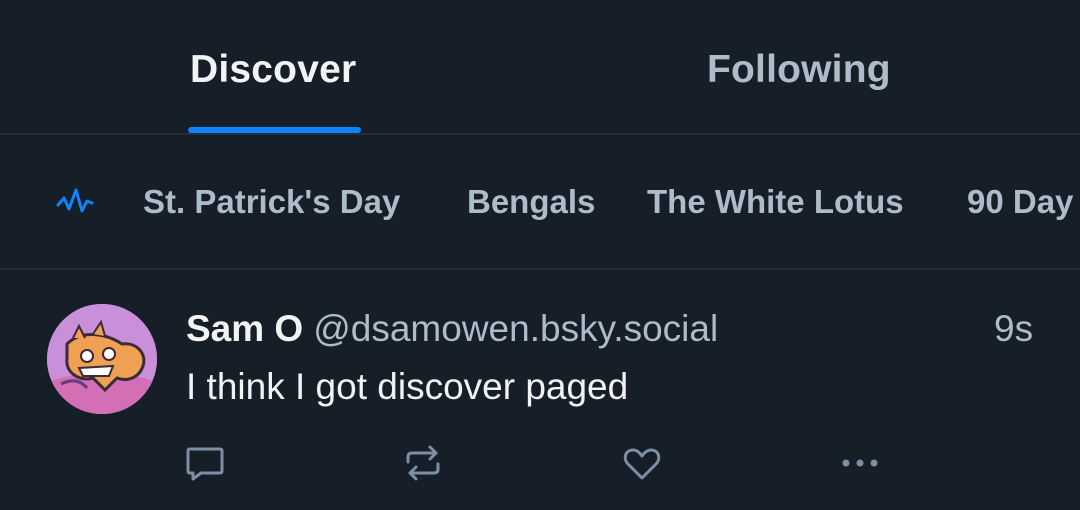  What do you see at coordinates (642, 463) in the screenshot?
I see `like-icon` at bounding box center [642, 463].